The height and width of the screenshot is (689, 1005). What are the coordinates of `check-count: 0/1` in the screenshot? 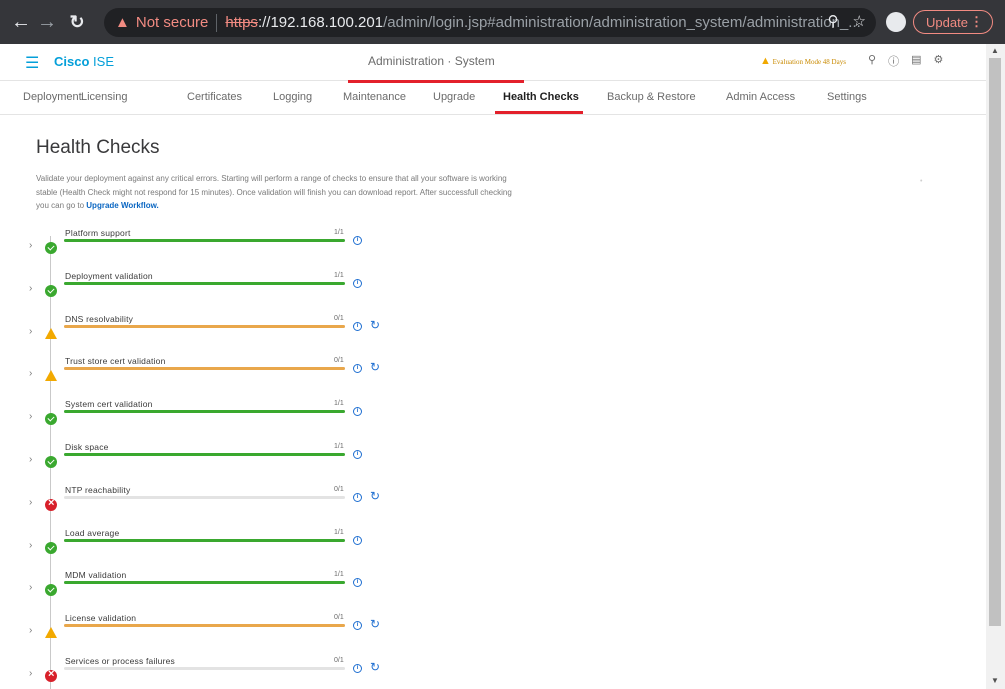 It's located at (339, 489).